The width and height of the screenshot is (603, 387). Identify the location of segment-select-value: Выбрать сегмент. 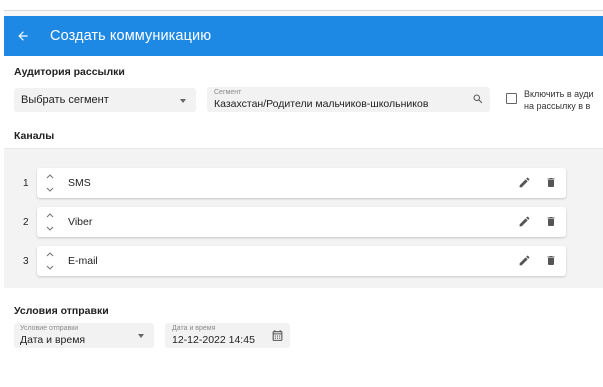
(65, 100).